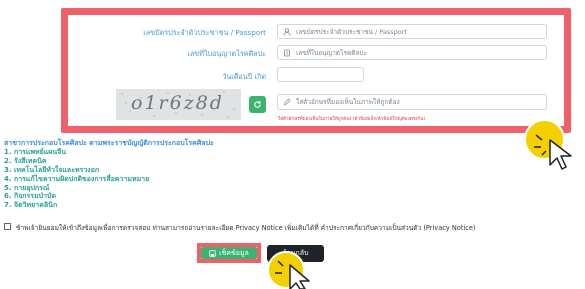  What do you see at coordinates (412, 52) in the screenshot?
I see `license-input: เลขที่ใบอนุญาตโรคศิลปะ` at bounding box center [412, 52].